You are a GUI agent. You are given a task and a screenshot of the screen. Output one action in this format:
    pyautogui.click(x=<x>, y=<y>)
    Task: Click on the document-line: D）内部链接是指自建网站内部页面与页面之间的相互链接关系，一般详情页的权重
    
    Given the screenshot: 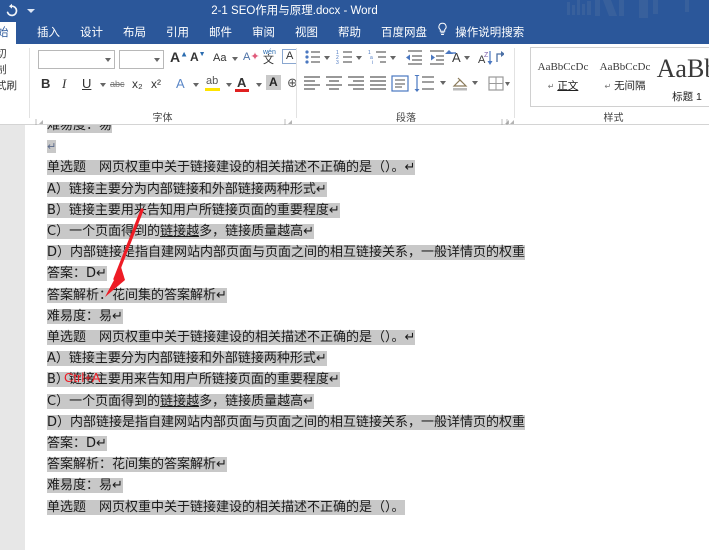 What is the action you would take?
    pyautogui.click(x=286, y=422)
    